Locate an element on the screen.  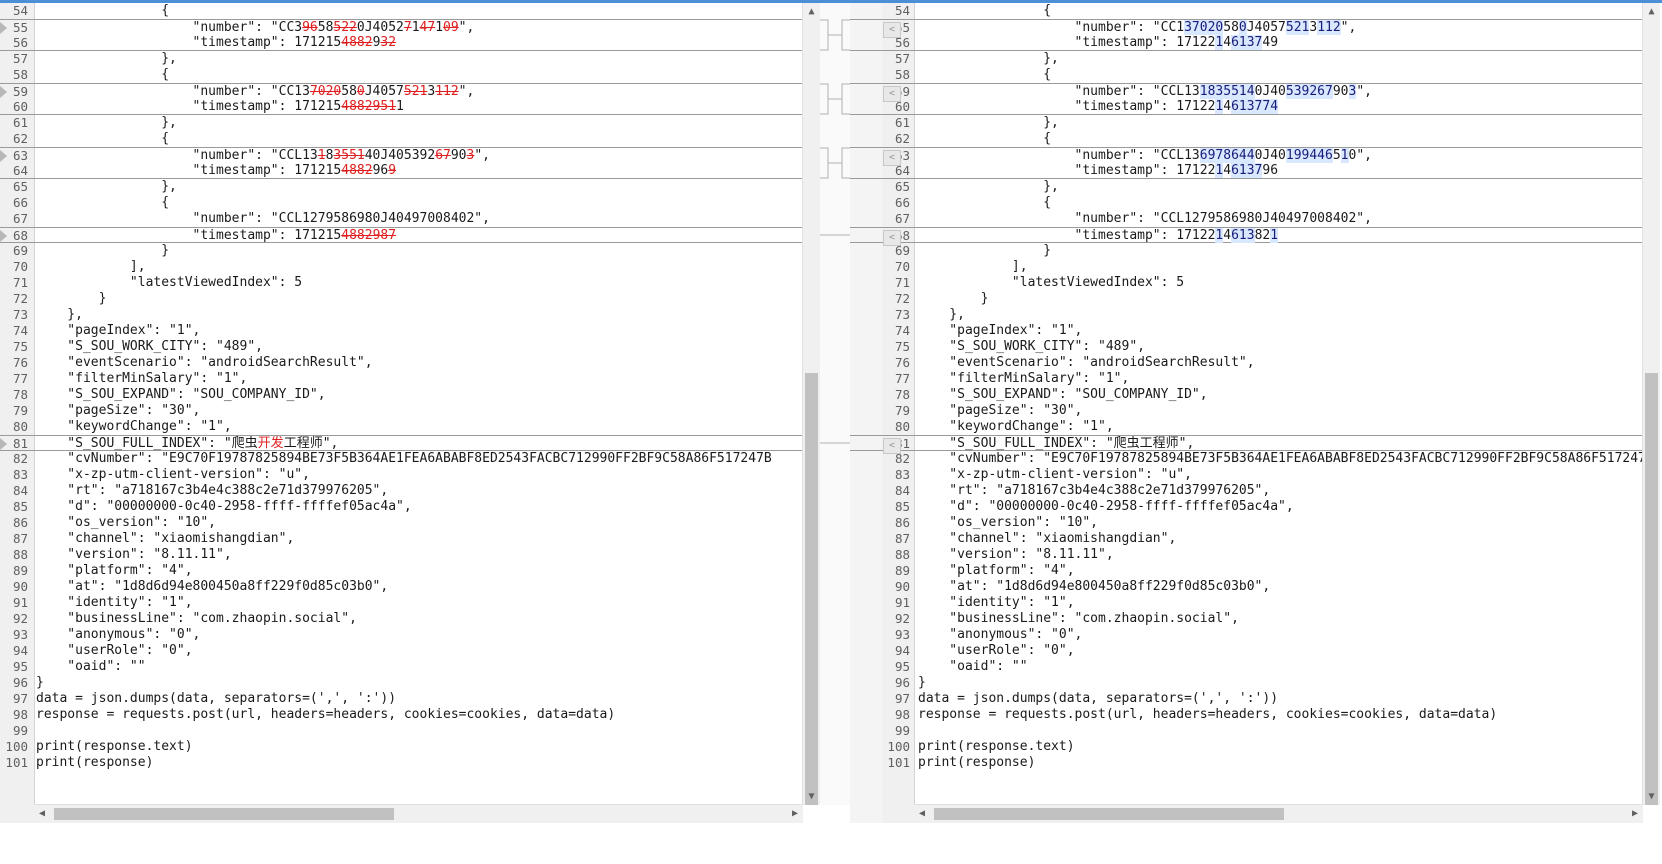
code-line: 92 "businessLine": "com.zhaopin.social", is located at coordinates (401, 619).